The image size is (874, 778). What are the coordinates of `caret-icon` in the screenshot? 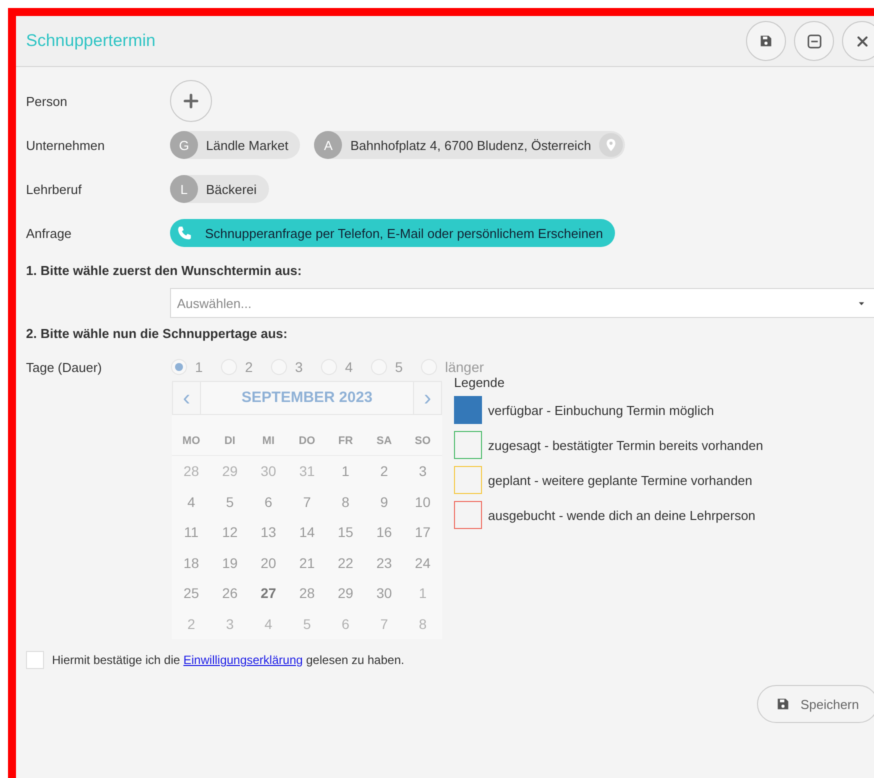 It's located at (861, 303).